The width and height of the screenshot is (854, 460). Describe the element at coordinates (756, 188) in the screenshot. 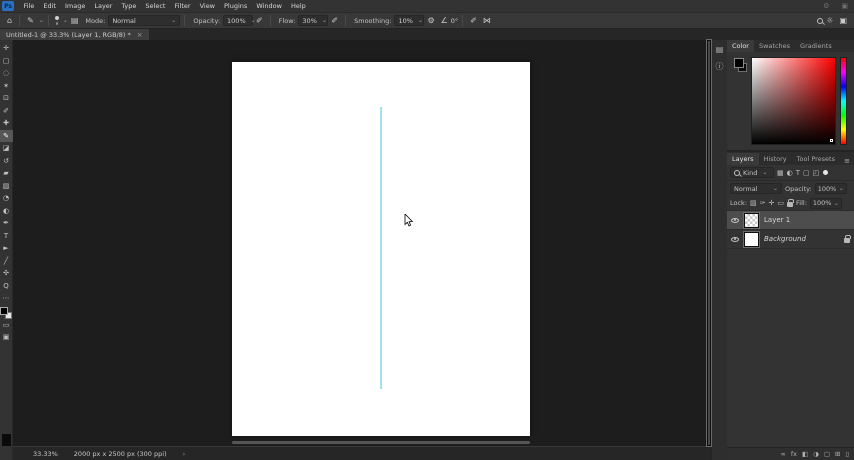

I see `layer-blend-mode-select: Normal ⌄` at that location.